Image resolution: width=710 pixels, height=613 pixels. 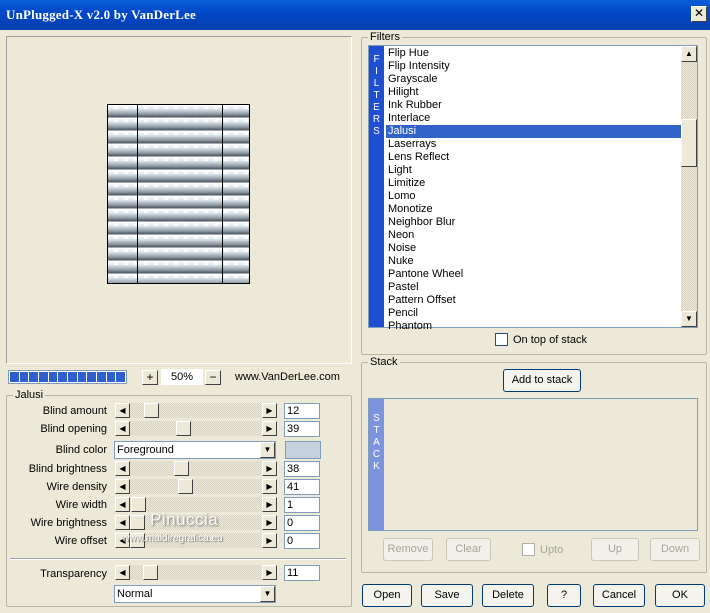 I want to click on filter-item: Phantom, so click(x=534, y=326).